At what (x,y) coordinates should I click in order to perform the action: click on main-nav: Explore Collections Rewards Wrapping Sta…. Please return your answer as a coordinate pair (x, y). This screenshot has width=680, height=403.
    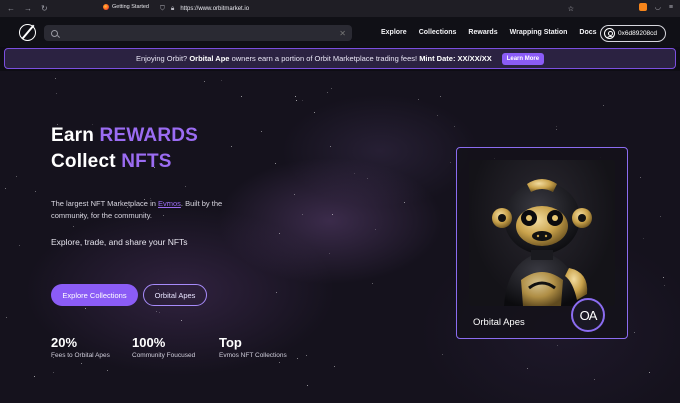
    Looking at the image, I should click on (489, 32).